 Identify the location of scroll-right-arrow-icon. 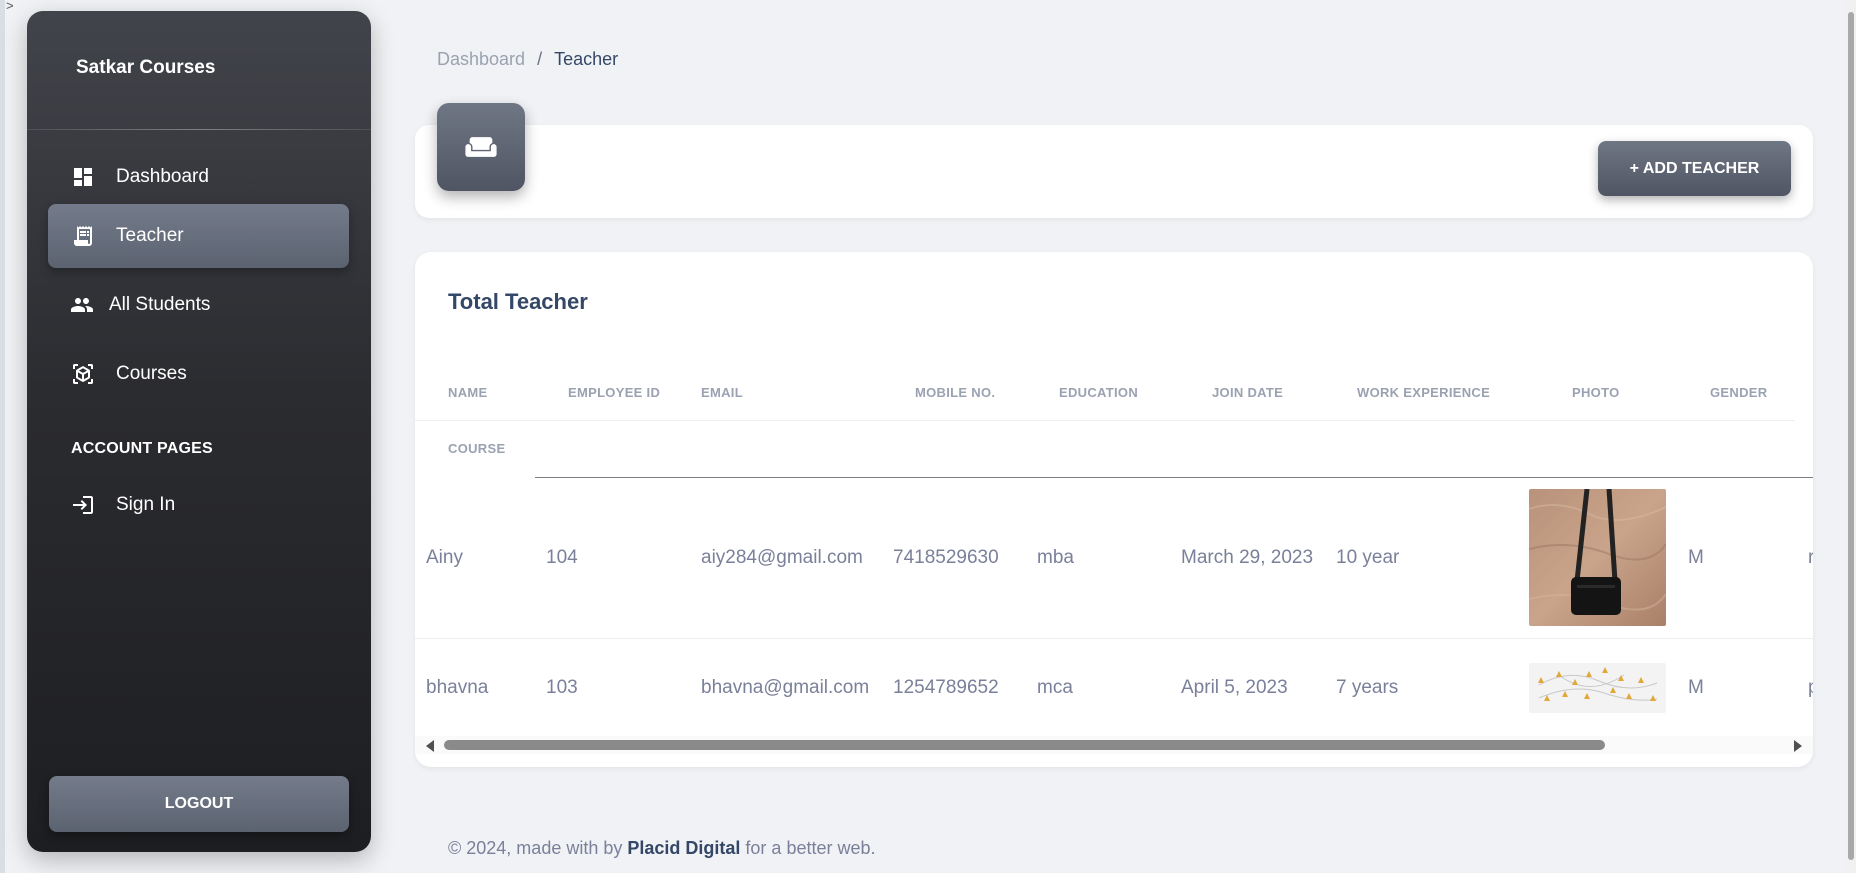
(1798, 746).